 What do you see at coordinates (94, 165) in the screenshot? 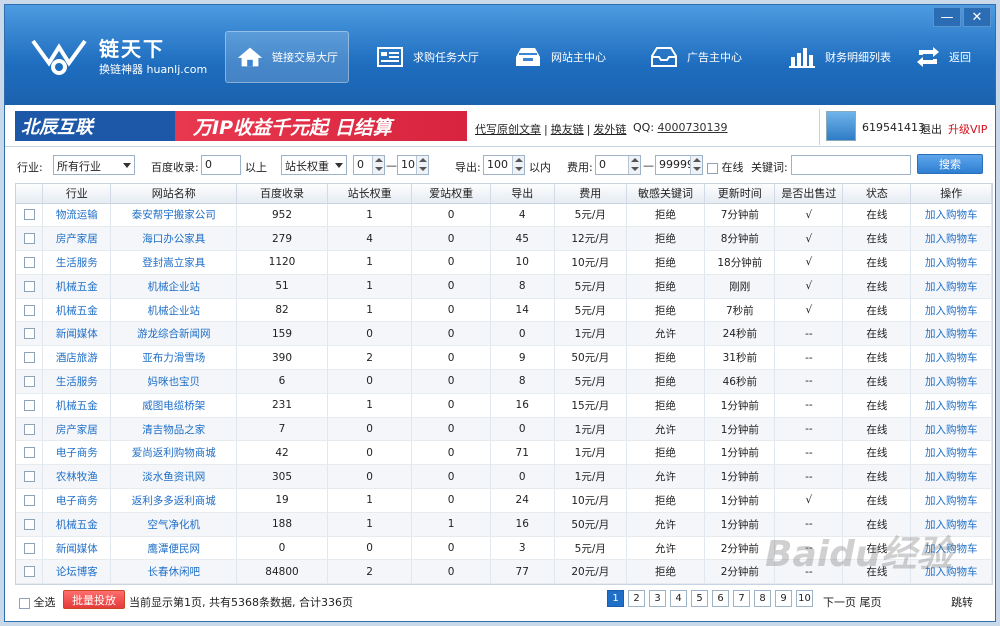
I see `industry-select: 所有行业` at bounding box center [94, 165].